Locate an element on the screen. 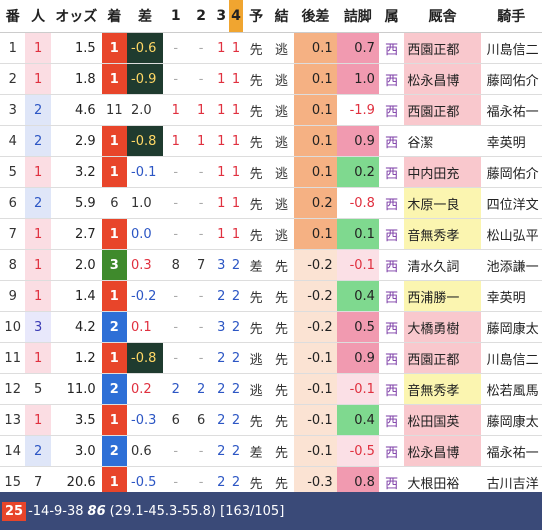 This screenshot has width=542, height=530. column-header: 人 is located at coordinates (38, 16).